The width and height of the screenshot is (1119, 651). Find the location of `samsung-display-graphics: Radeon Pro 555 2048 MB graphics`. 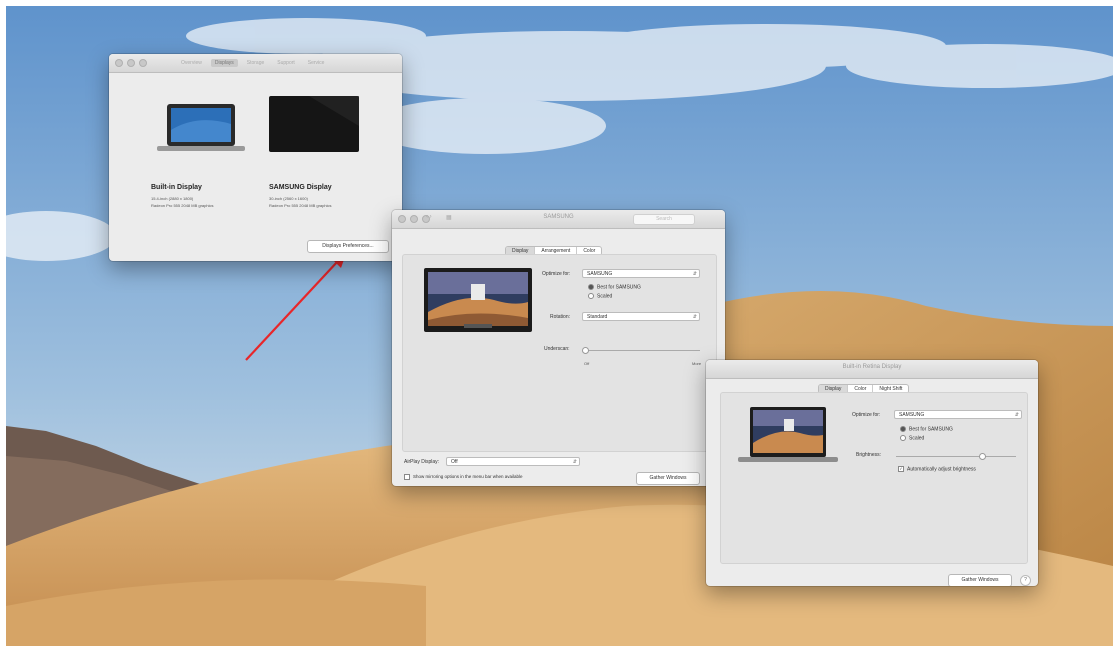

samsung-display-graphics: Radeon Pro 555 2048 MB graphics is located at coordinates (300, 205).